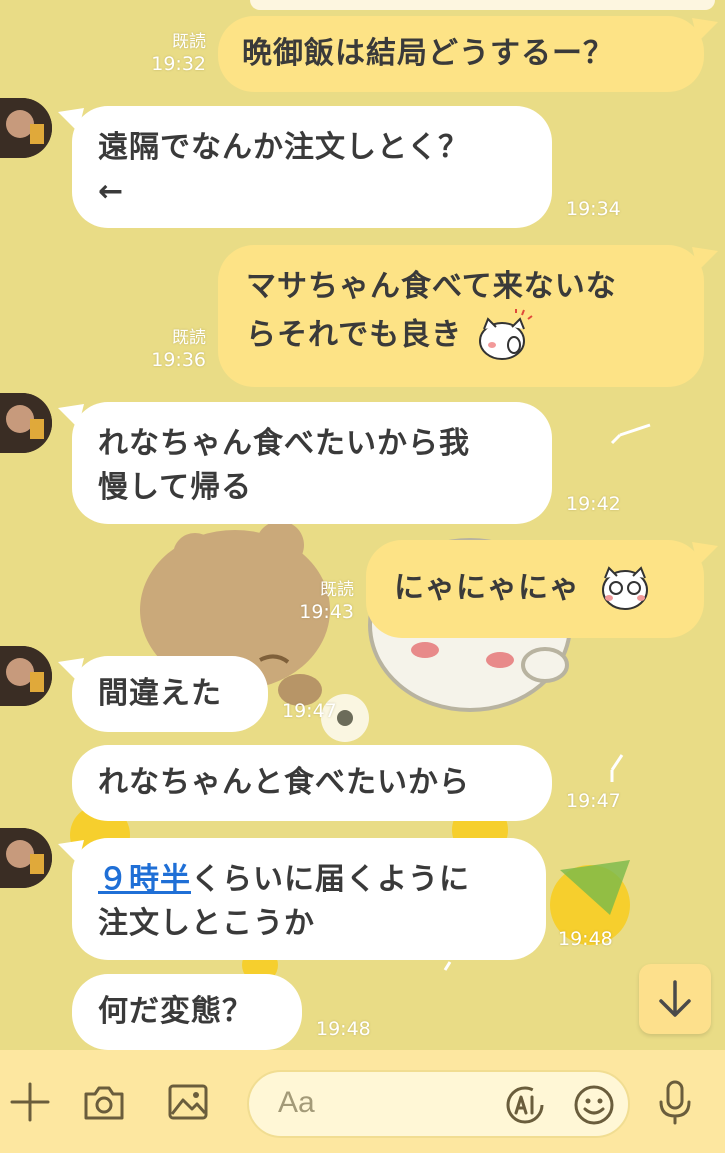 This screenshot has width=725, height=1153. I want to click on cat-glasses-emoji-icon, so click(625, 588).